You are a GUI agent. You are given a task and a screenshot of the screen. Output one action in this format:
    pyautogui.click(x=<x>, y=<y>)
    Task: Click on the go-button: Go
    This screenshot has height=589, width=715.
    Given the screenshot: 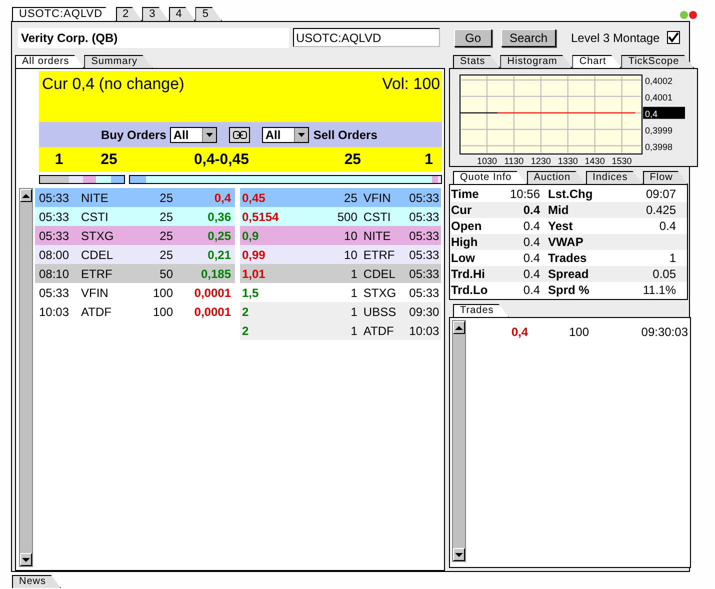 What is the action you would take?
    pyautogui.click(x=473, y=37)
    